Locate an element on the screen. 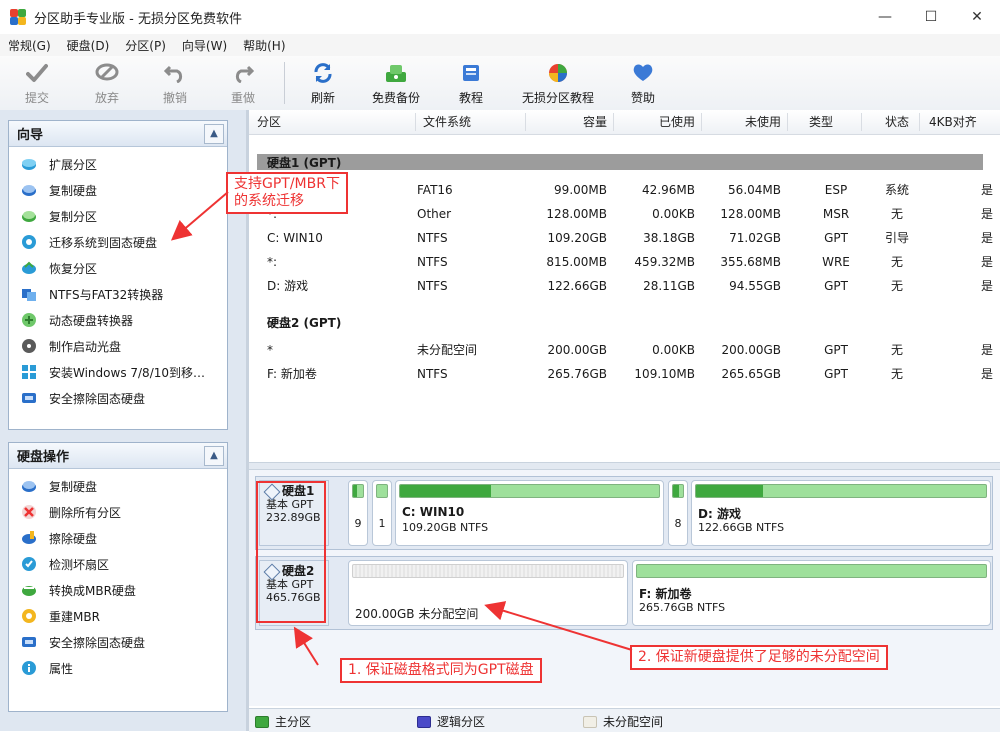 The width and height of the screenshot is (1000, 732). cell-capacity: 122.66GB is located at coordinates (577, 286).